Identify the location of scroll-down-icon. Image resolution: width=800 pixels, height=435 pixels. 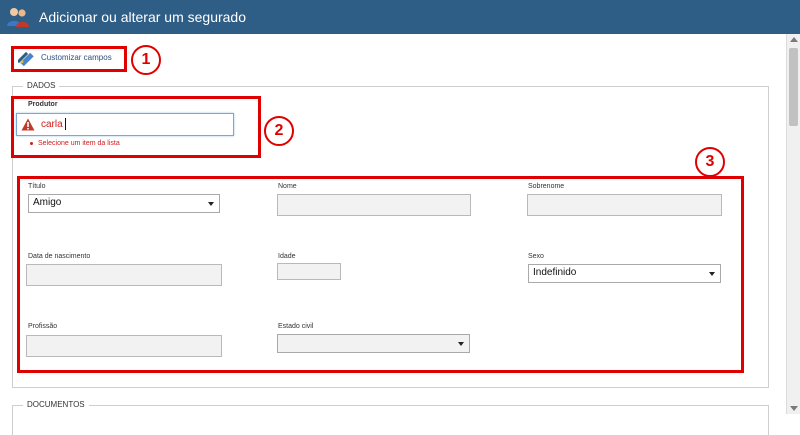
(794, 408).